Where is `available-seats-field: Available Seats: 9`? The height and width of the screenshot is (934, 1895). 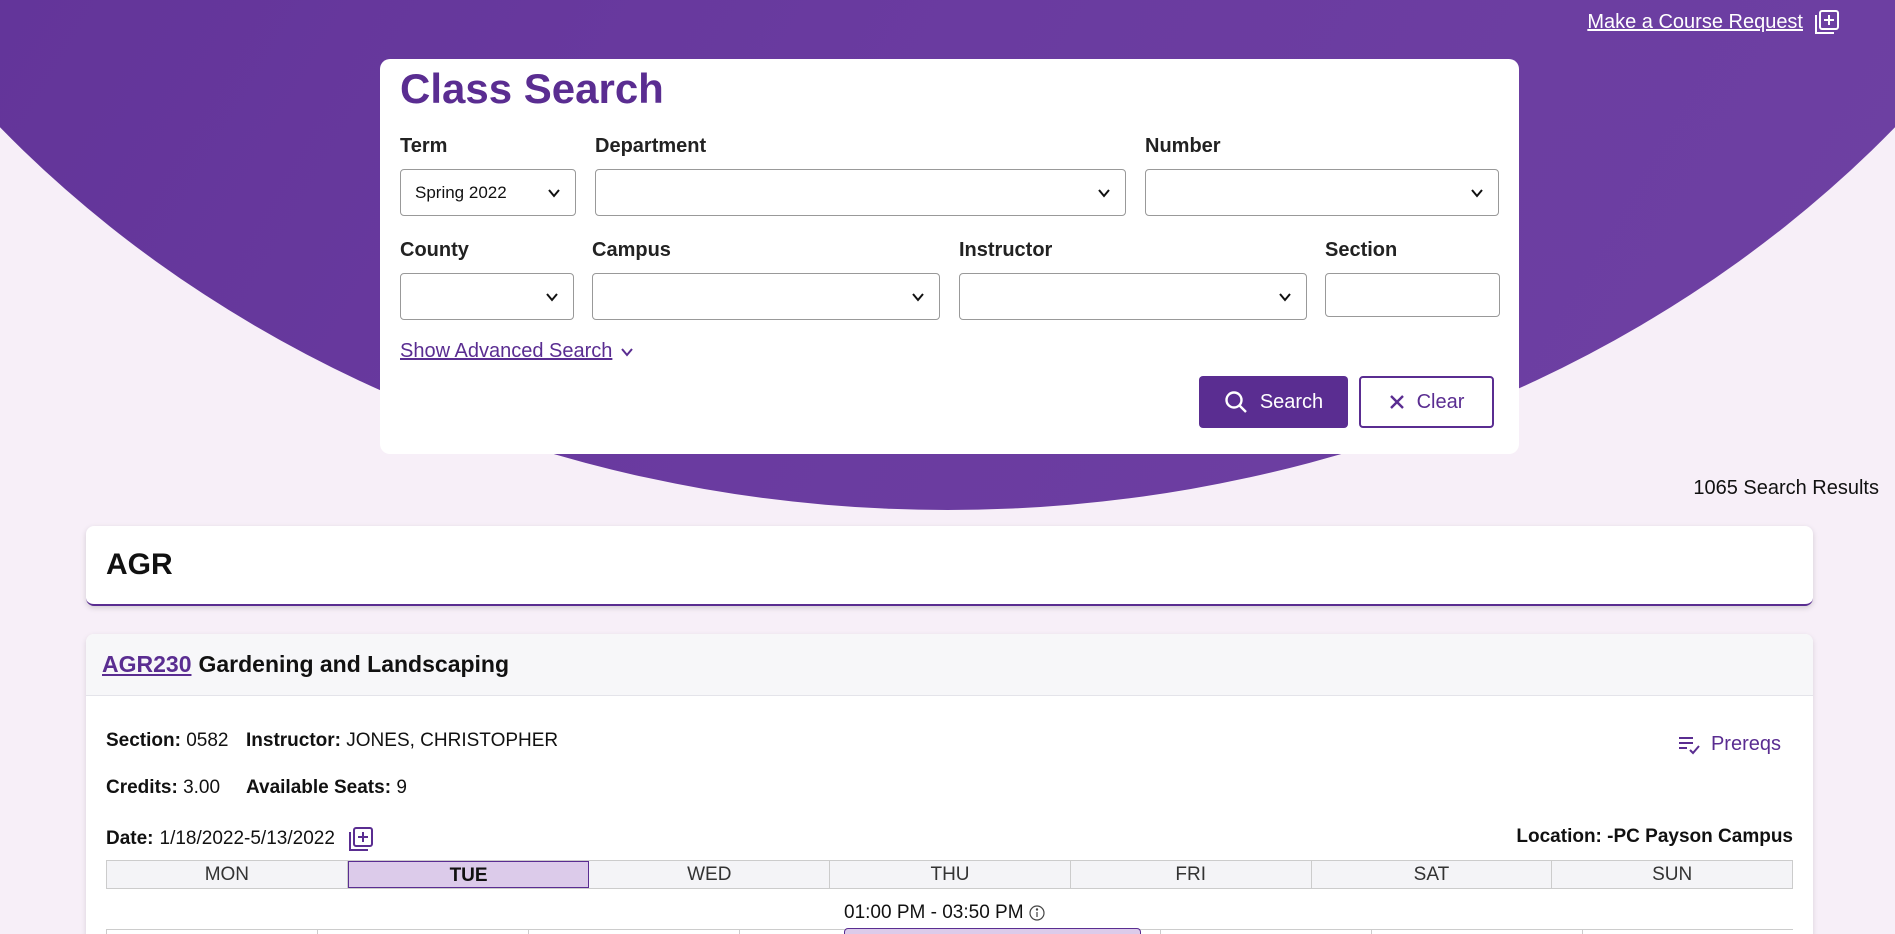 available-seats-field: Available Seats: 9 is located at coordinates (326, 788).